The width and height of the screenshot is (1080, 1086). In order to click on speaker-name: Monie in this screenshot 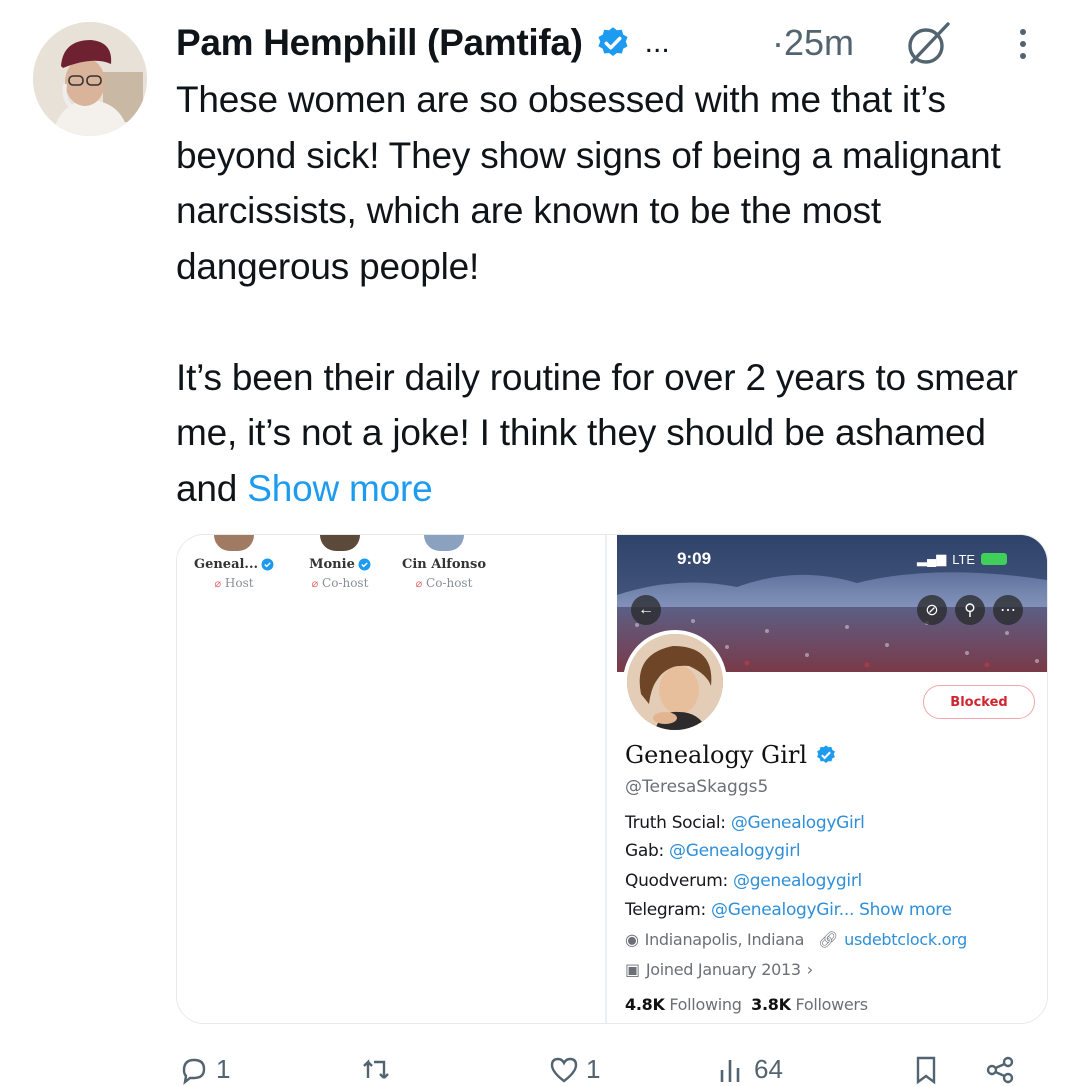, I will do `click(340, 564)`.